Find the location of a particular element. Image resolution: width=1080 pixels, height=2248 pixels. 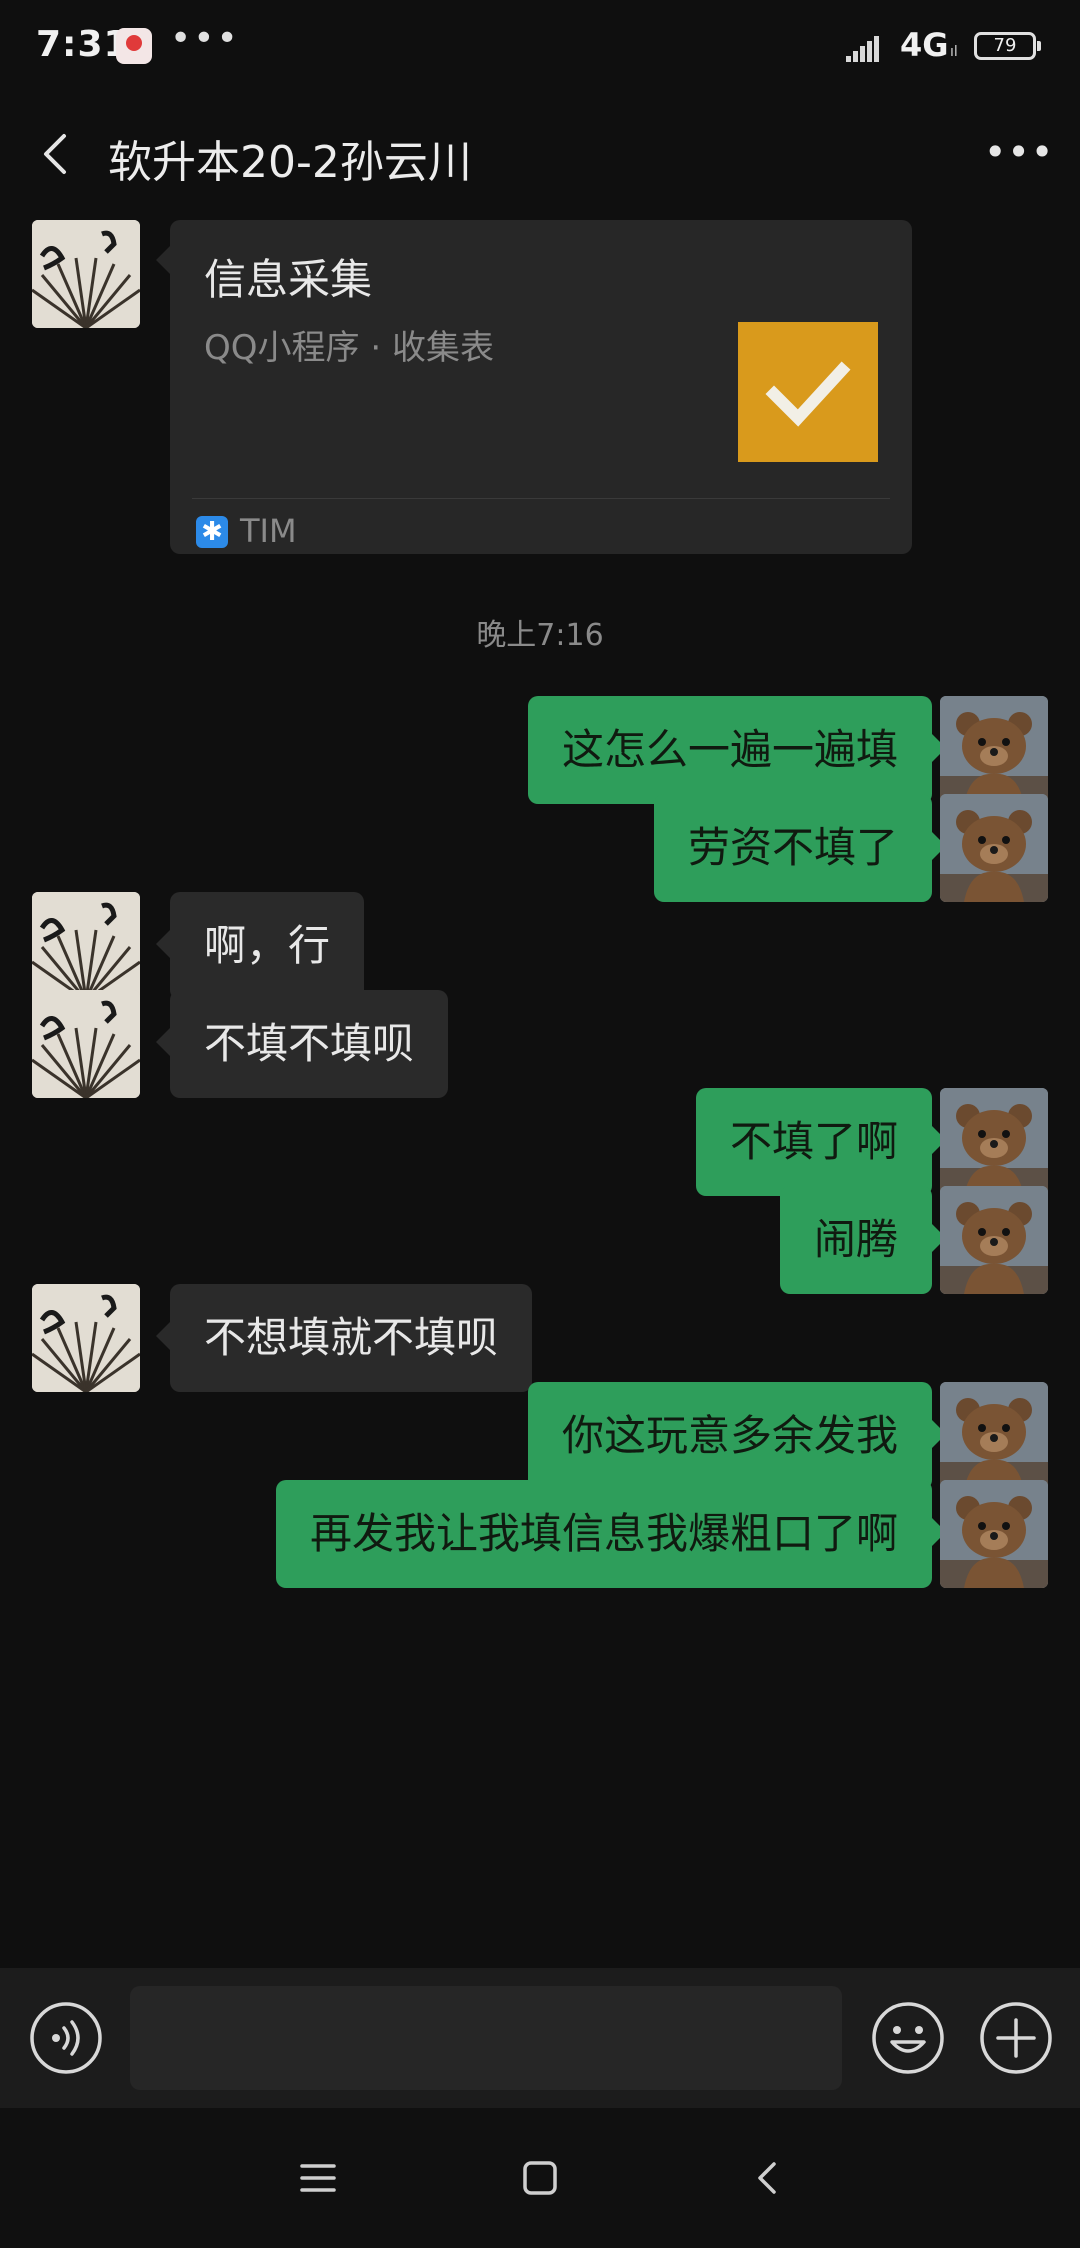

outgoing-message: 这怎么一遍一遍填 is located at coordinates (737, 750).